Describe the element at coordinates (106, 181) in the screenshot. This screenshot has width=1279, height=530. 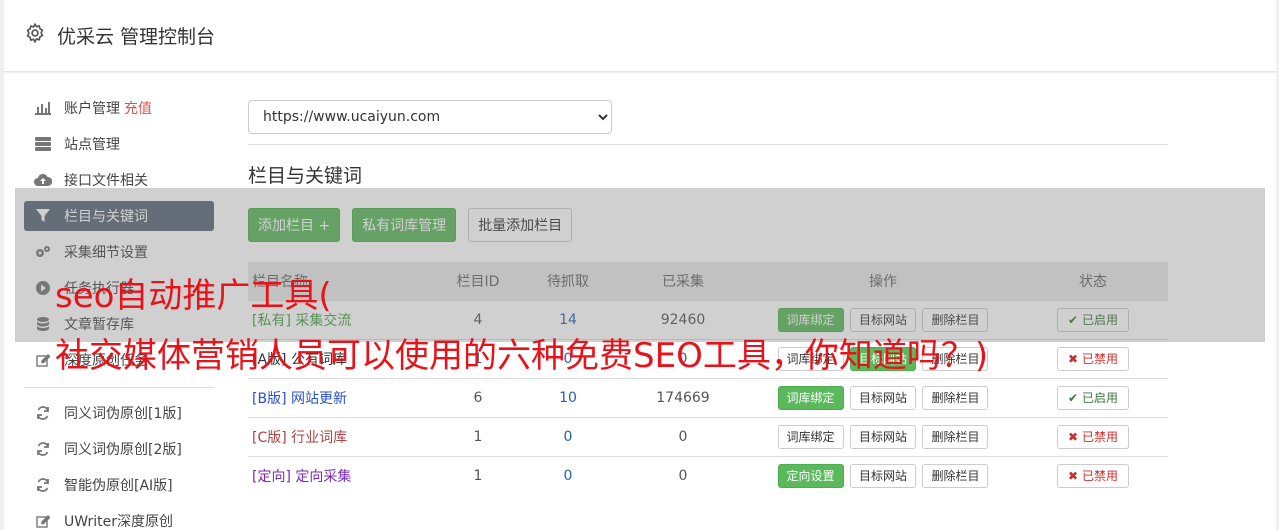
I see `sidebar-item-label: 接口文件相关` at that location.